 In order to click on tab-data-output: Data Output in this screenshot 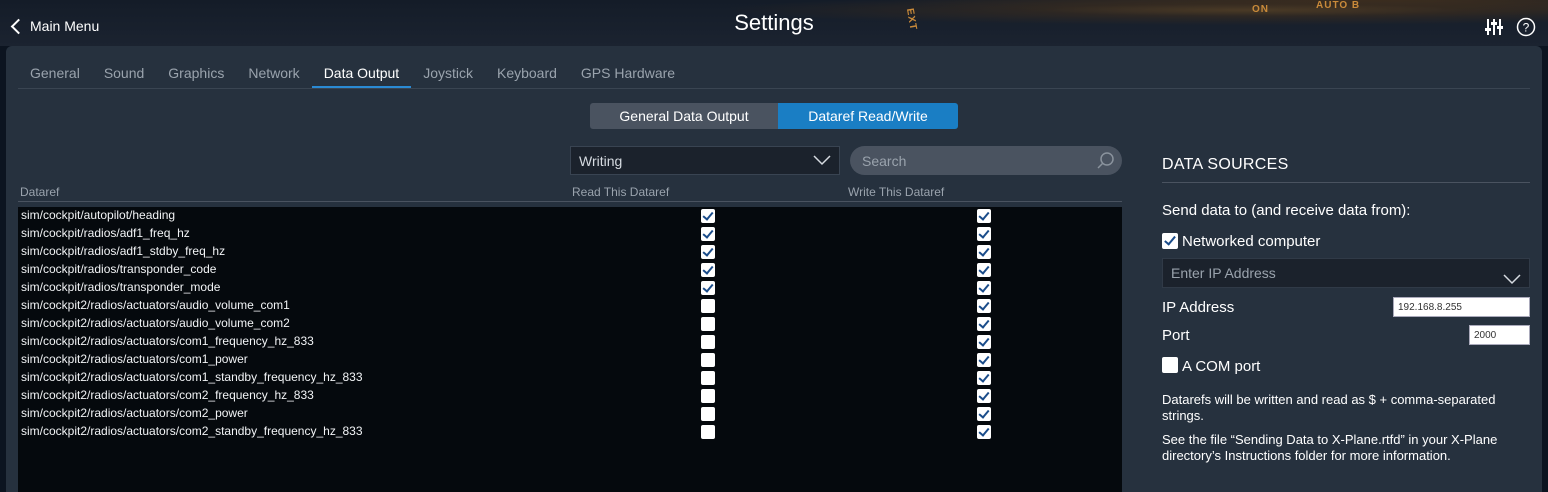, I will do `click(361, 76)`.